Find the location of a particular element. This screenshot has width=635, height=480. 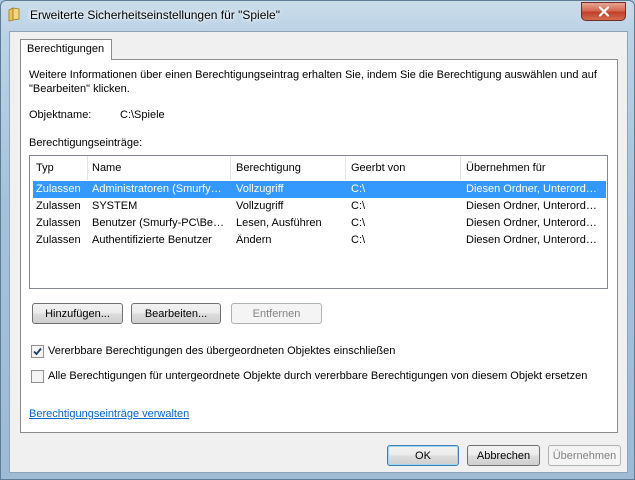

ok-button: OK is located at coordinates (423, 455).